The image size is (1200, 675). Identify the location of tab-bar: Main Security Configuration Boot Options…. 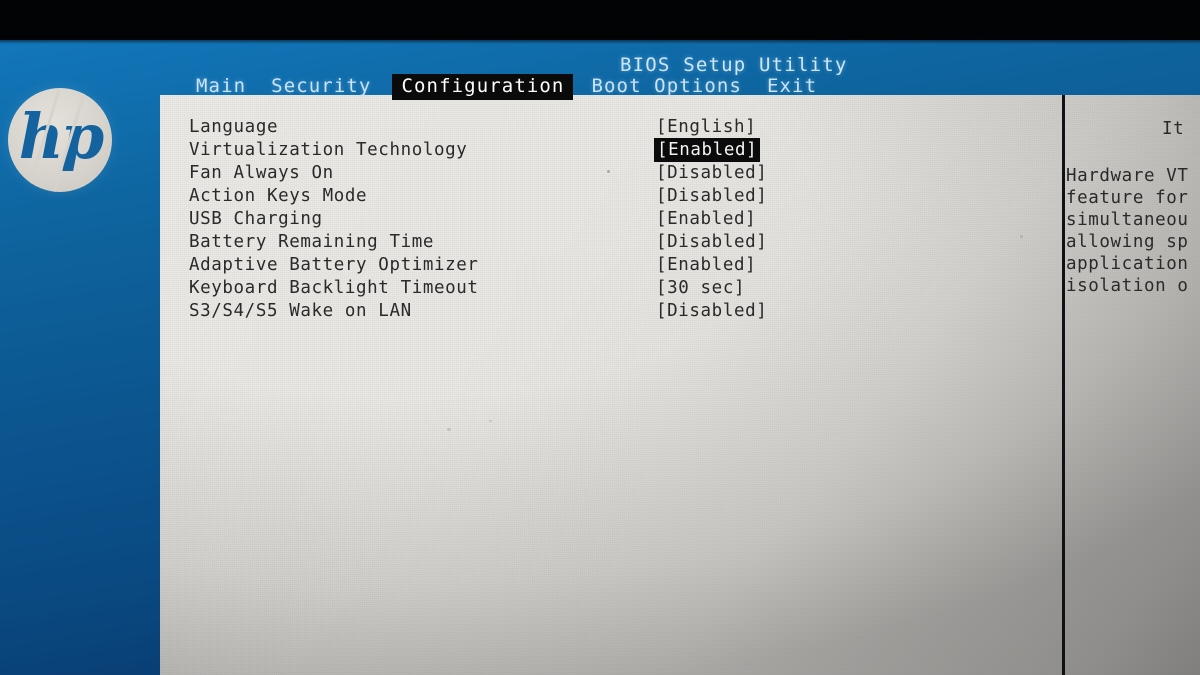
(519, 87).